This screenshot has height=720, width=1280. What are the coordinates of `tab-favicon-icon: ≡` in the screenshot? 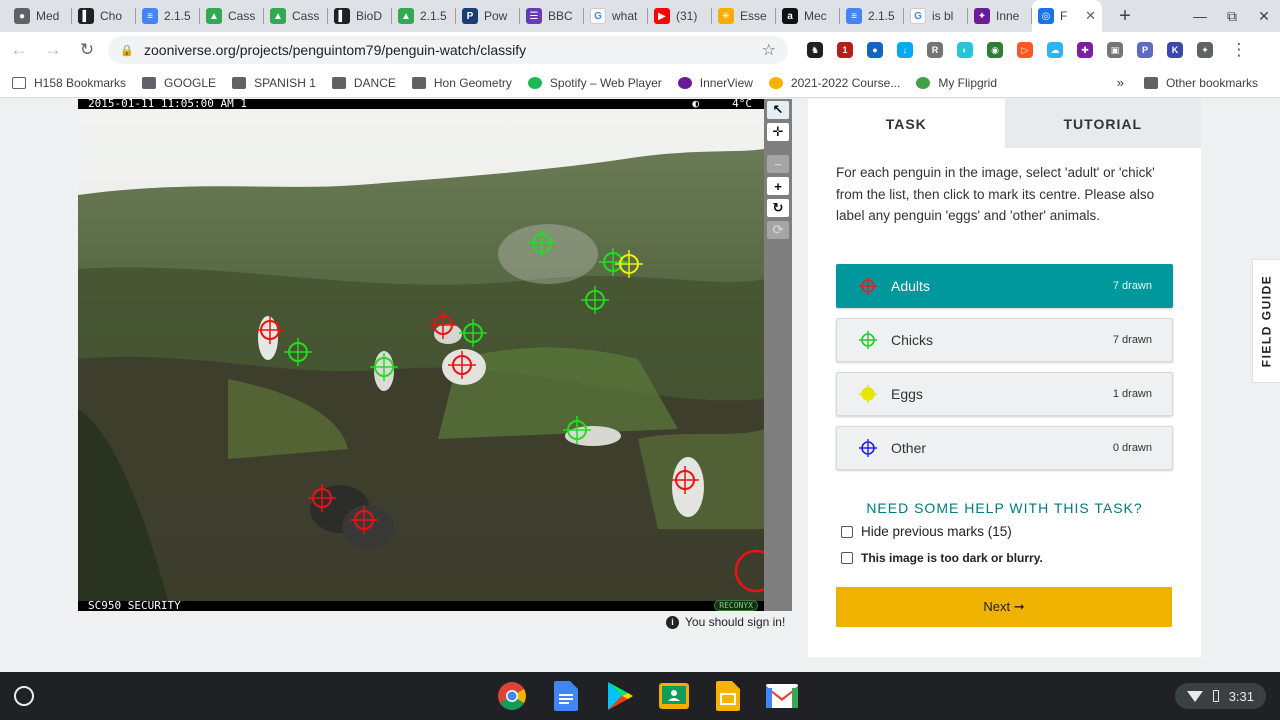 It's located at (854, 16).